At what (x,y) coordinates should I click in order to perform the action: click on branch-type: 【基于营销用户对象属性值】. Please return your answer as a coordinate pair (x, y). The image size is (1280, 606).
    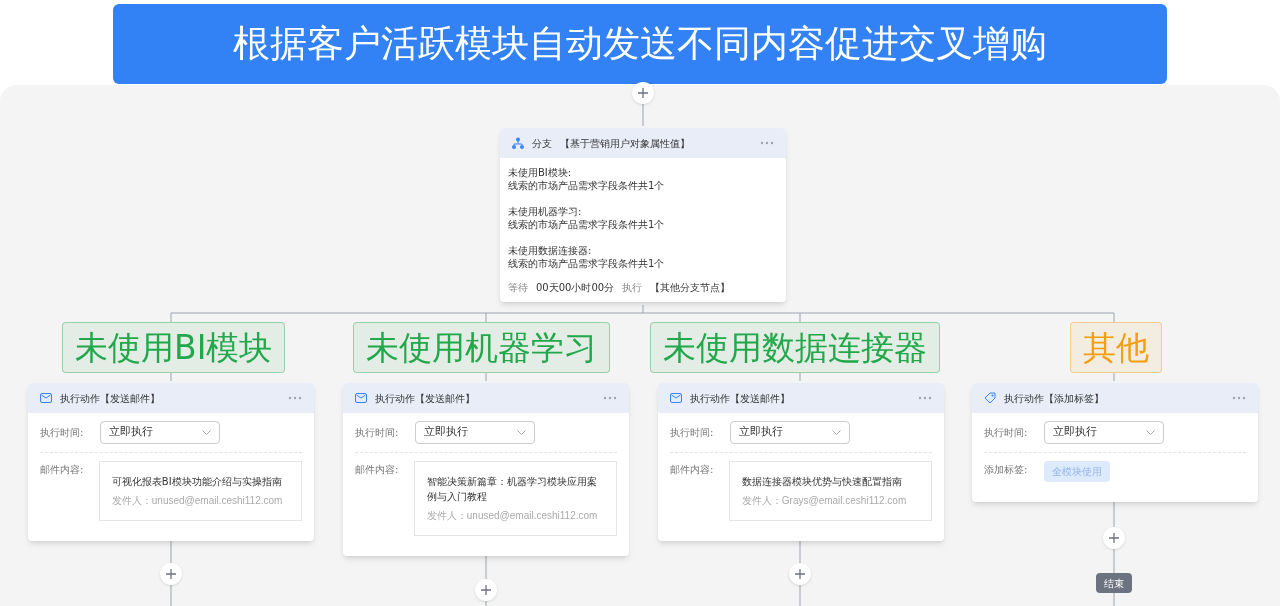
    Looking at the image, I should click on (625, 143).